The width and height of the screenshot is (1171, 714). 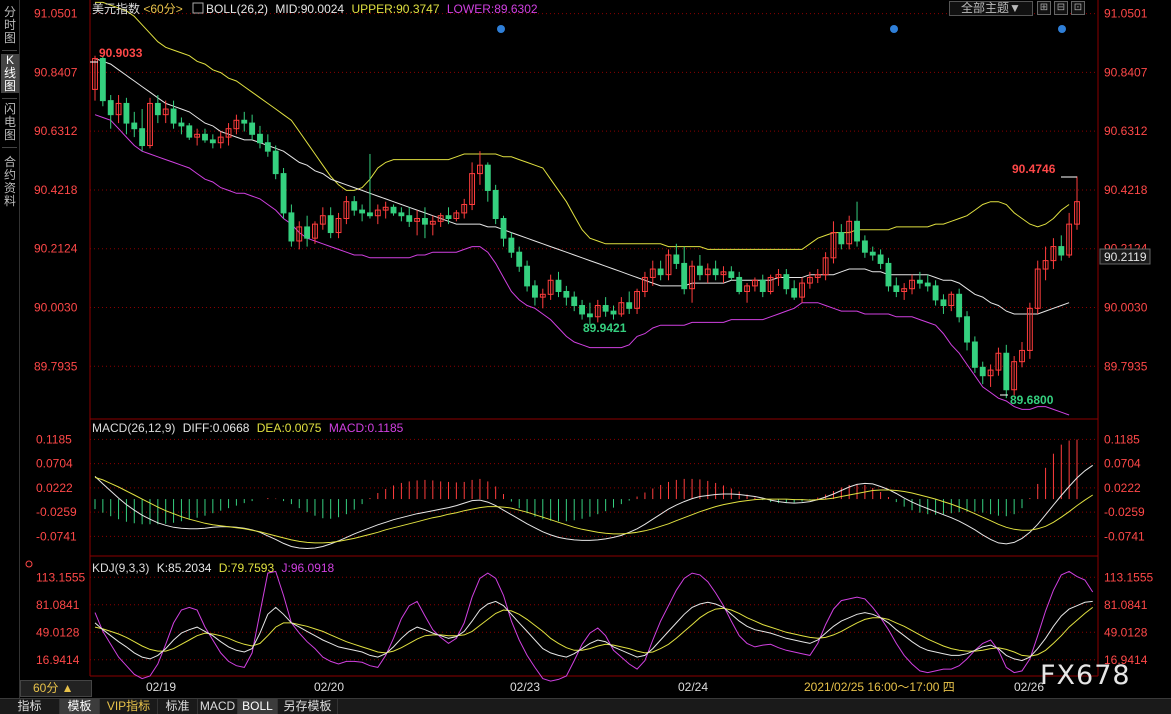 What do you see at coordinates (1085, 675) in the screenshot?
I see `watermark-logo: FX678` at bounding box center [1085, 675].